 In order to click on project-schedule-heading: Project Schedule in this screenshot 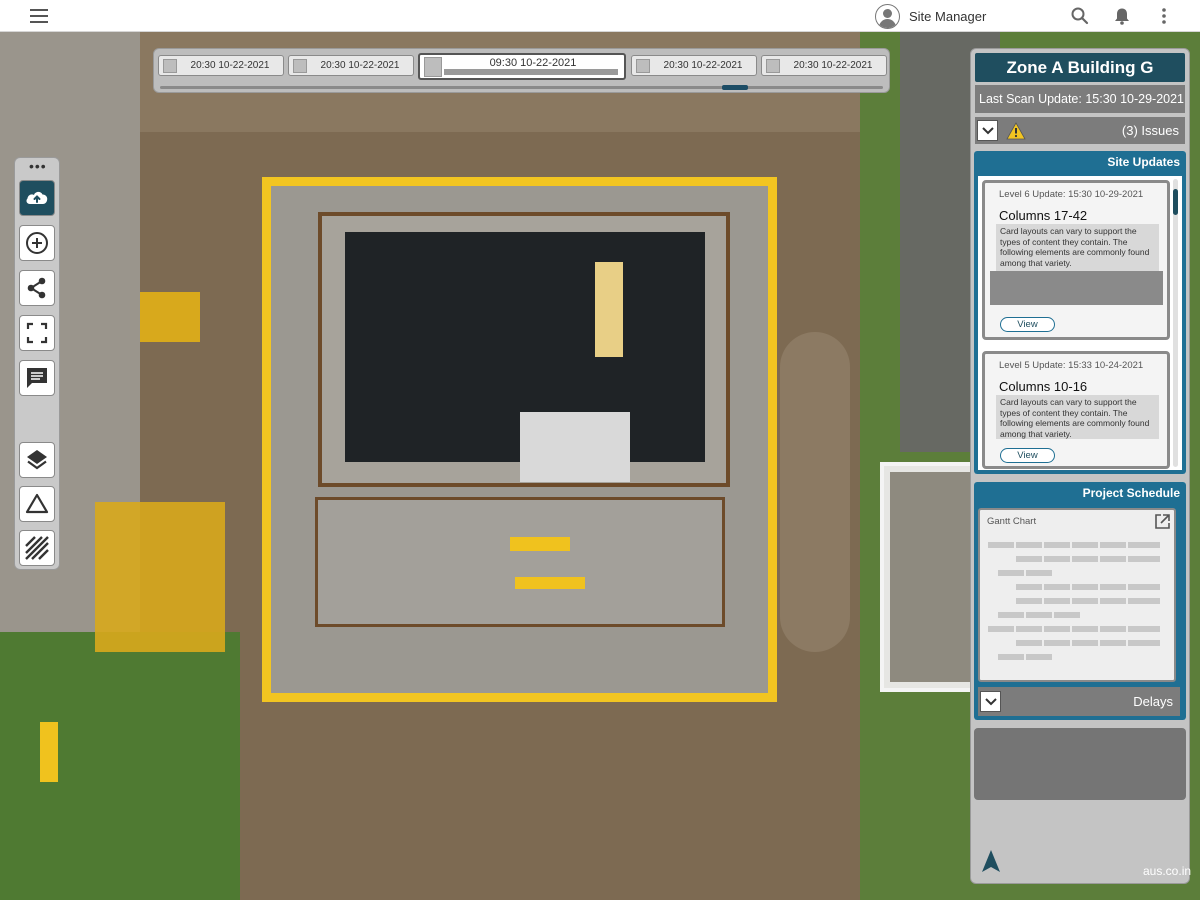, I will do `click(1080, 493)`.